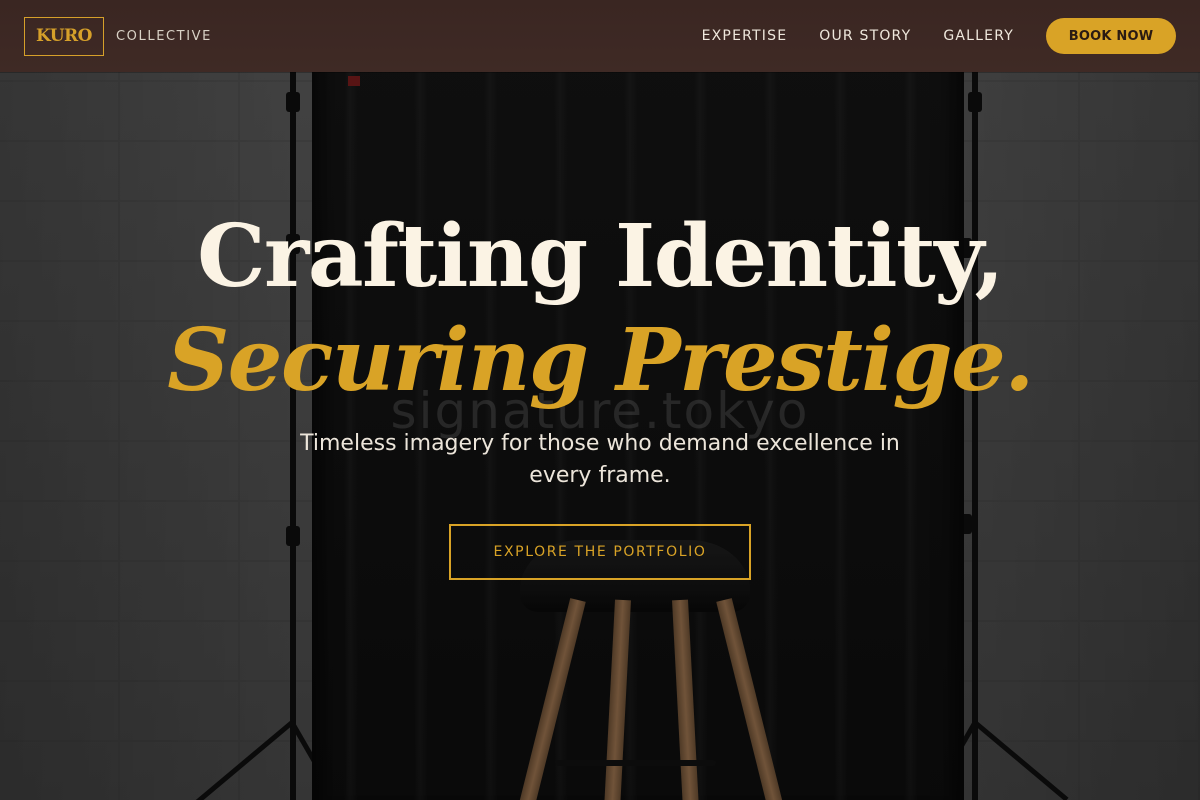 This screenshot has height=800, width=1200. What do you see at coordinates (600, 256) in the screenshot?
I see `hero-headline-line1: Crafting Identity,` at bounding box center [600, 256].